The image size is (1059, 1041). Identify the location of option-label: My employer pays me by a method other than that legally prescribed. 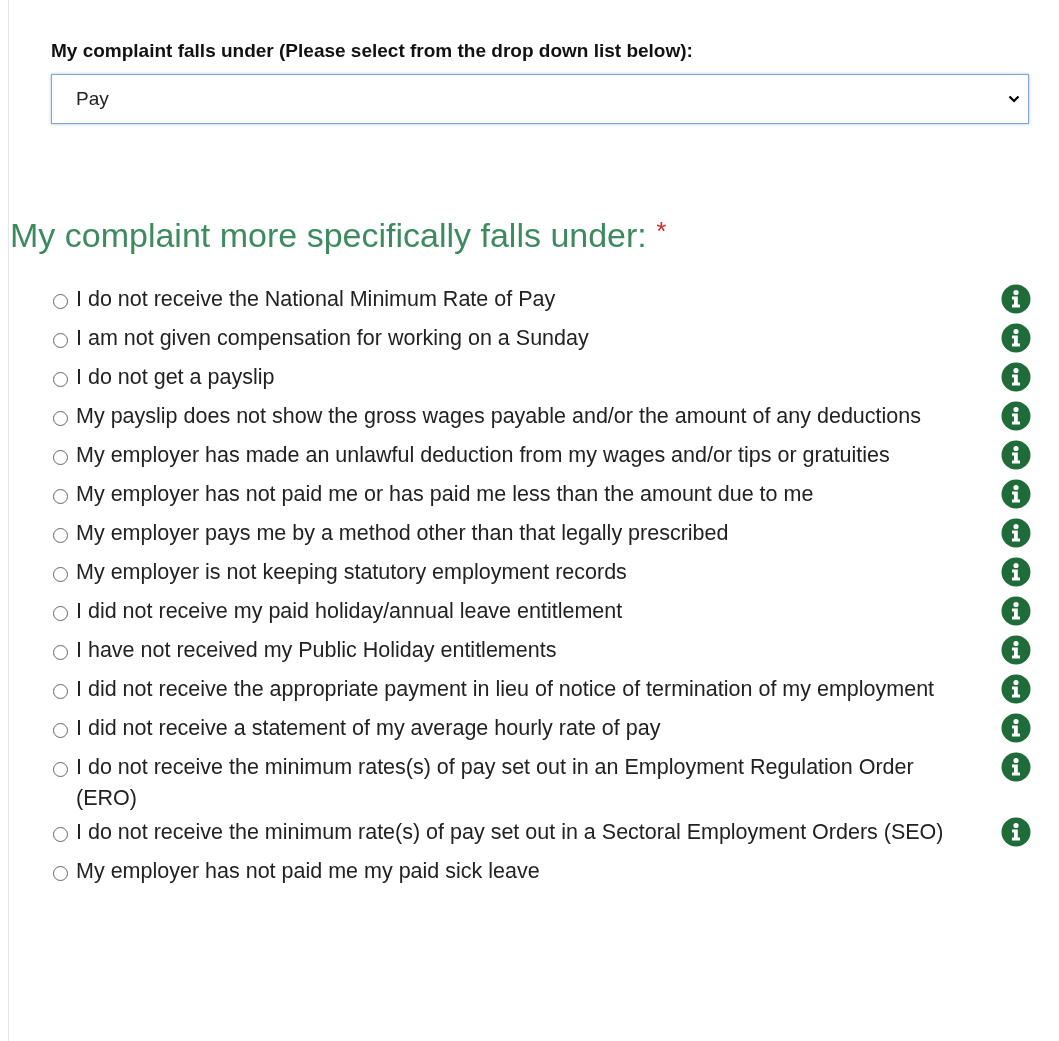
(516, 533).